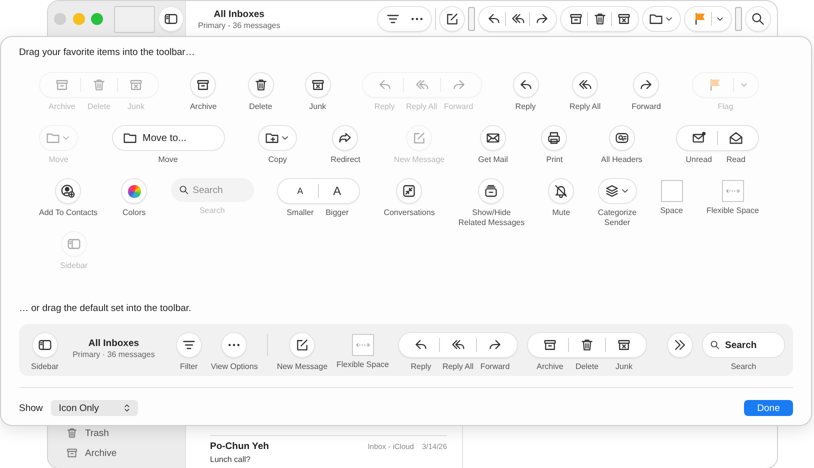 This screenshot has width=814, height=468. Describe the element at coordinates (337, 213) in the screenshot. I see `item-label: Bigger` at that location.